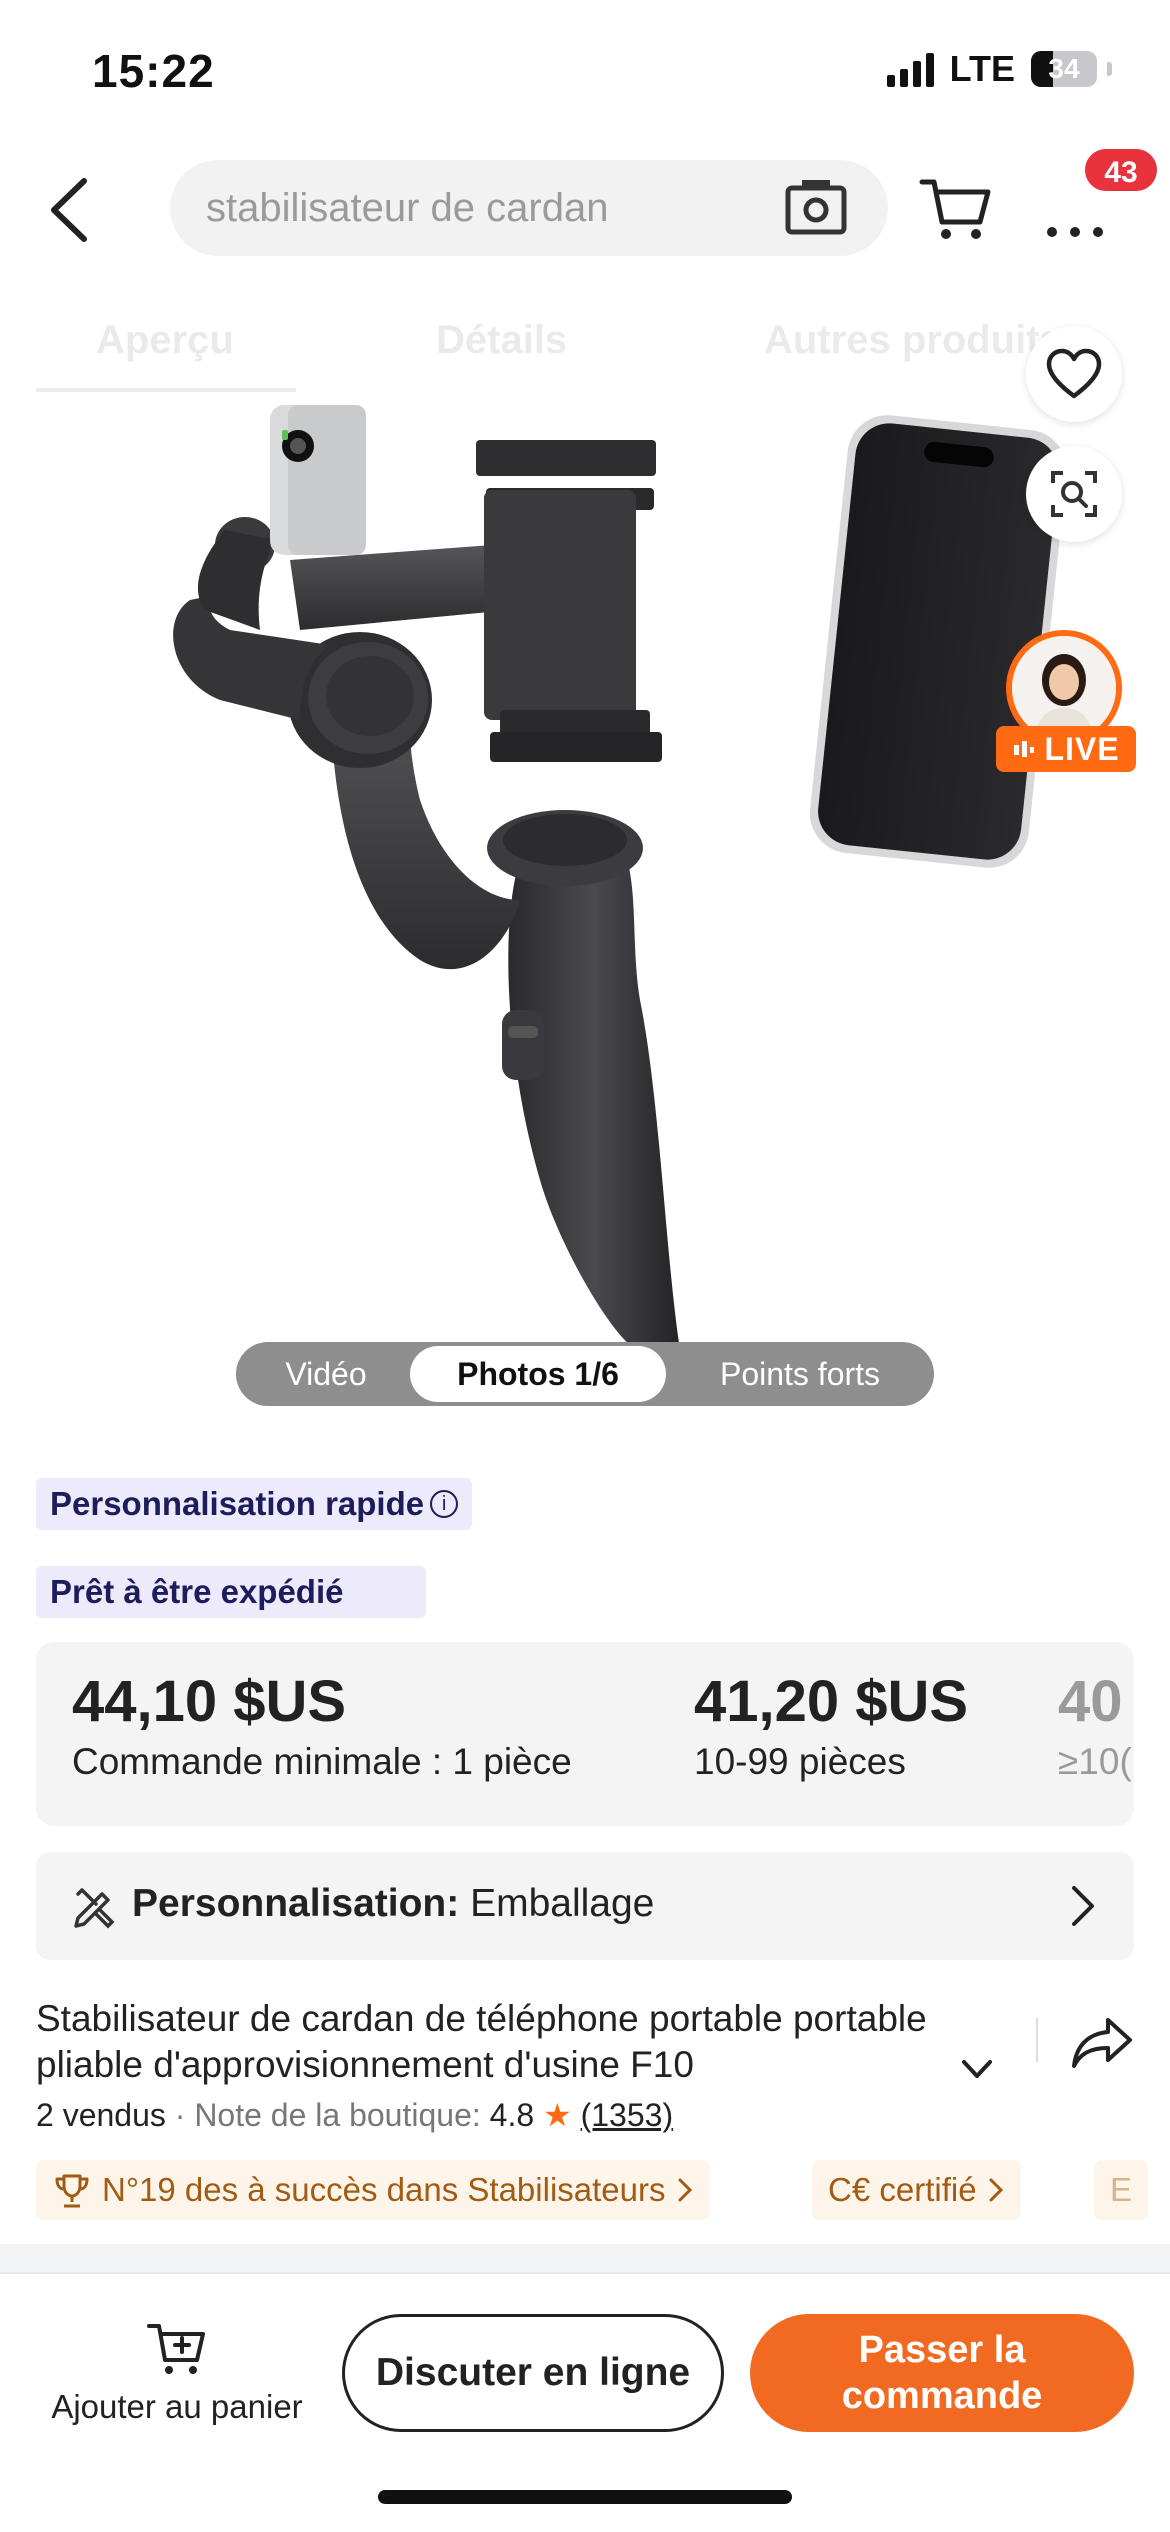  I want to click on image-search-button, so click(1074, 494).